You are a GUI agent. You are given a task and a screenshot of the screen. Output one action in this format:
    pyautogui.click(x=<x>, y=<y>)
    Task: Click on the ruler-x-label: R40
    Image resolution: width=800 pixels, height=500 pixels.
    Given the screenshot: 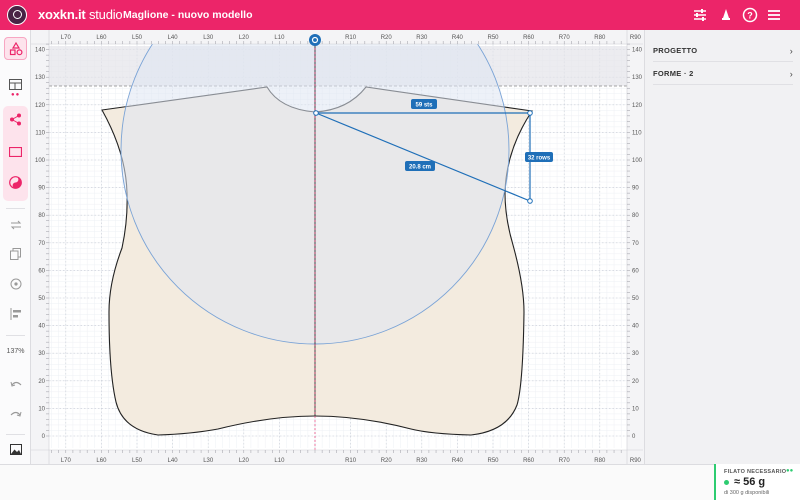 What is the action you would take?
    pyautogui.click(x=458, y=38)
    